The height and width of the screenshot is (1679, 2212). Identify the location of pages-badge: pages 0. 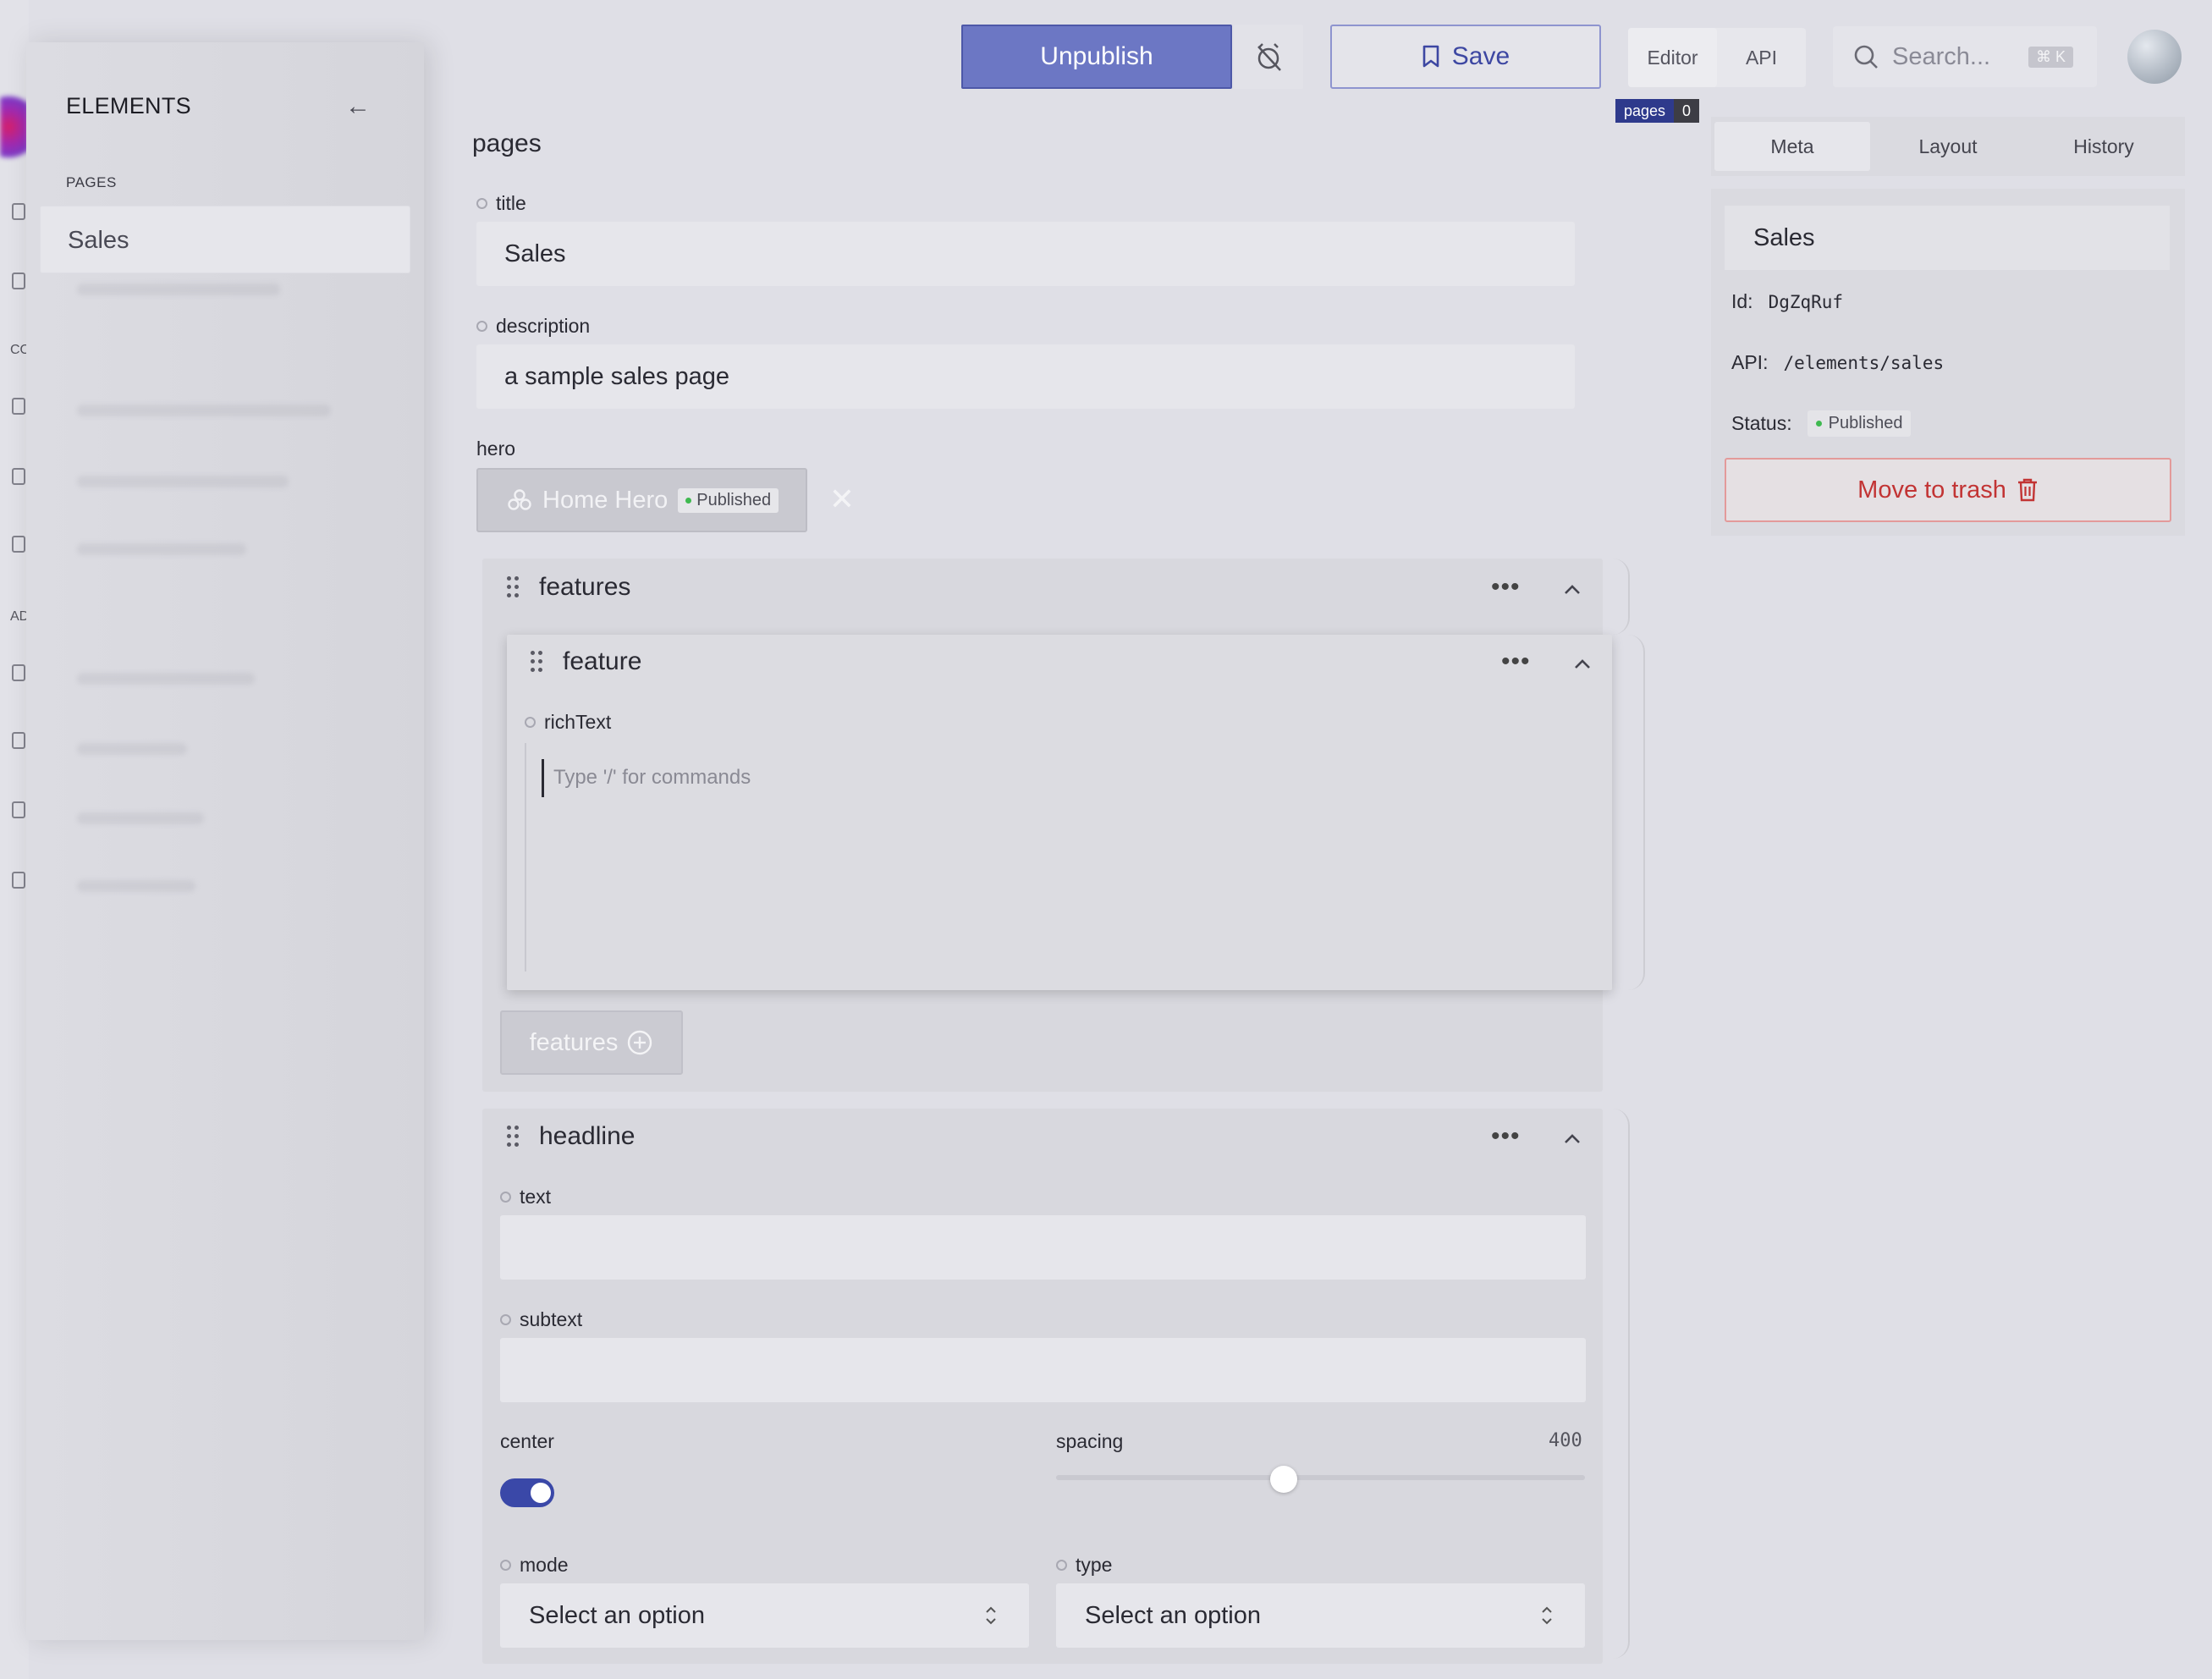
(1657, 111).